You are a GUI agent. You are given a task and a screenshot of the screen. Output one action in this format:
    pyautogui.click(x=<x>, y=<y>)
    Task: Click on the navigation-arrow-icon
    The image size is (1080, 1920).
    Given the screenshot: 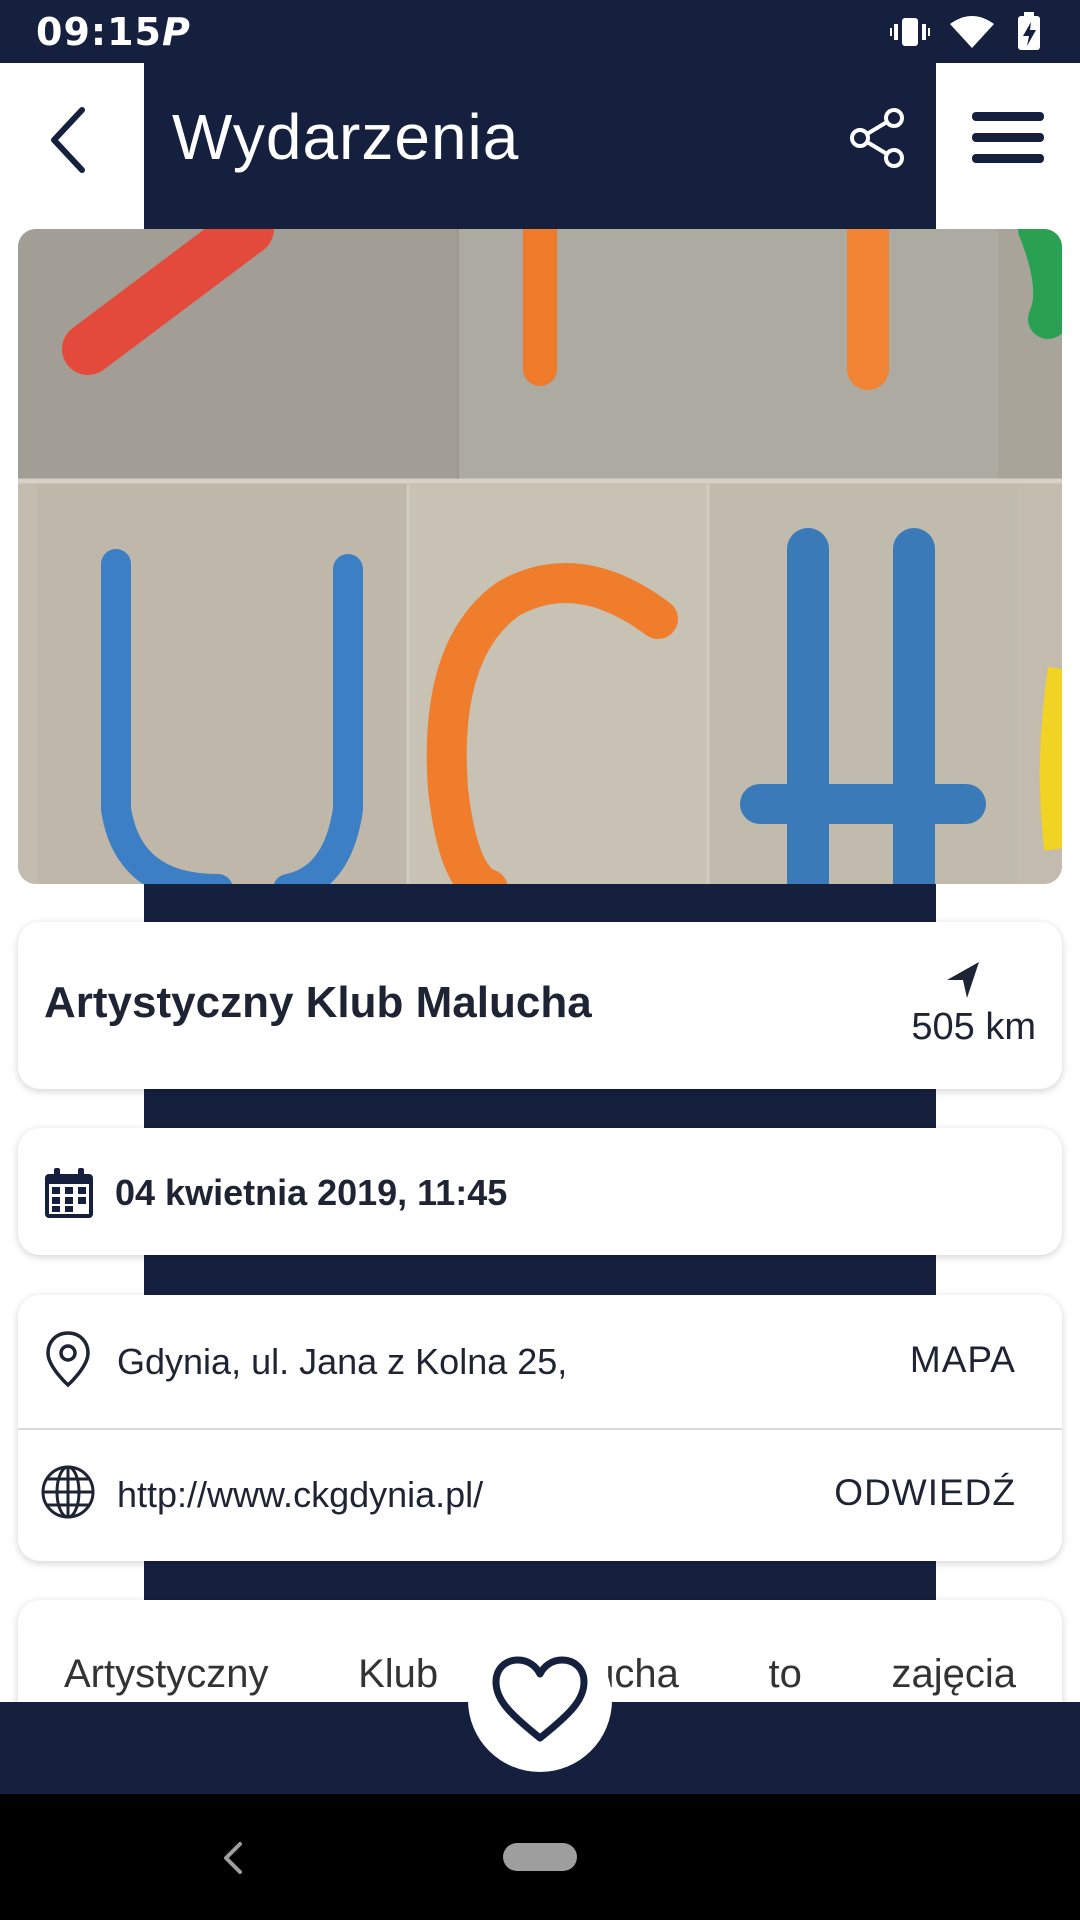 What is the action you would take?
    pyautogui.click(x=963, y=980)
    